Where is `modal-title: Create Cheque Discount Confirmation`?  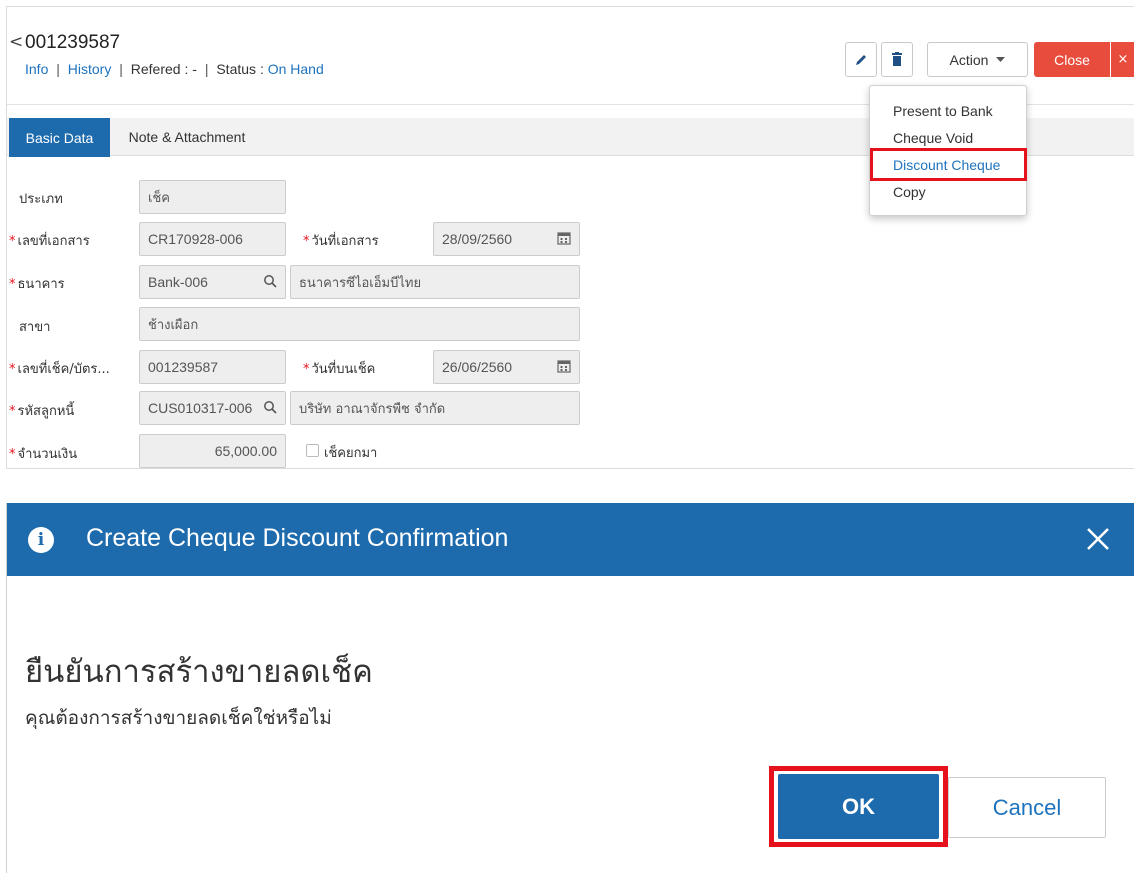 modal-title: Create Cheque Discount Confirmation is located at coordinates (297, 538).